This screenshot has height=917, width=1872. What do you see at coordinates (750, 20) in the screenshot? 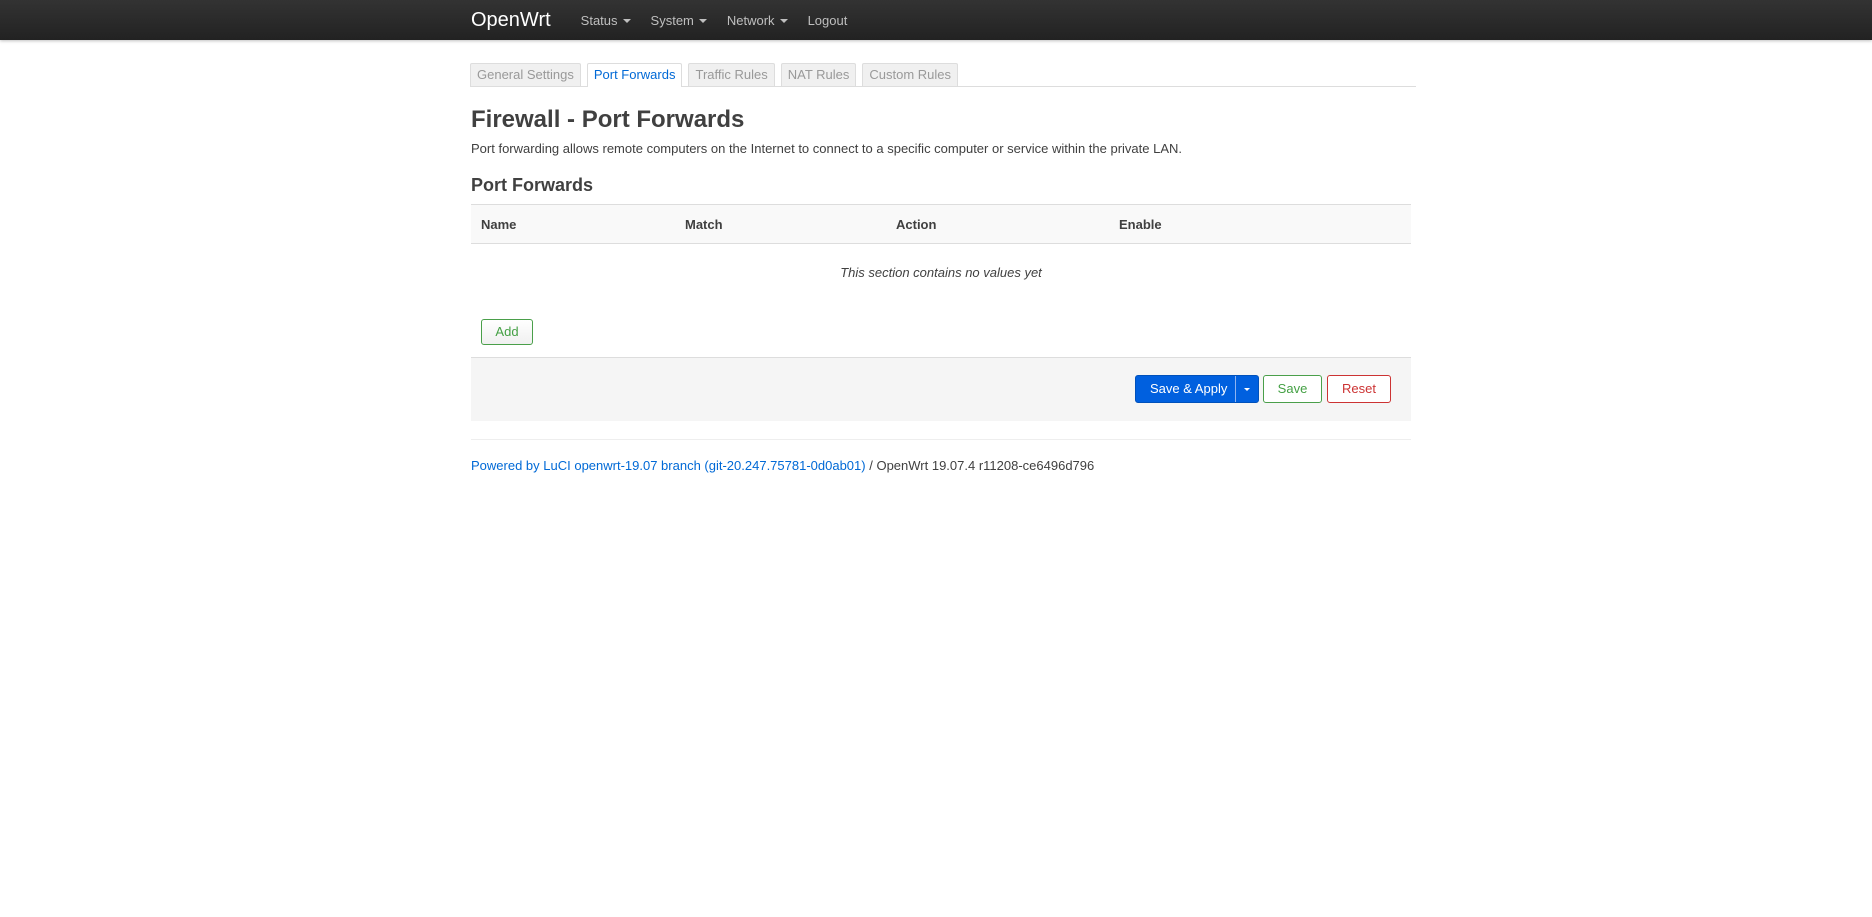
I see `nav-item-label: Network` at bounding box center [750, 20].